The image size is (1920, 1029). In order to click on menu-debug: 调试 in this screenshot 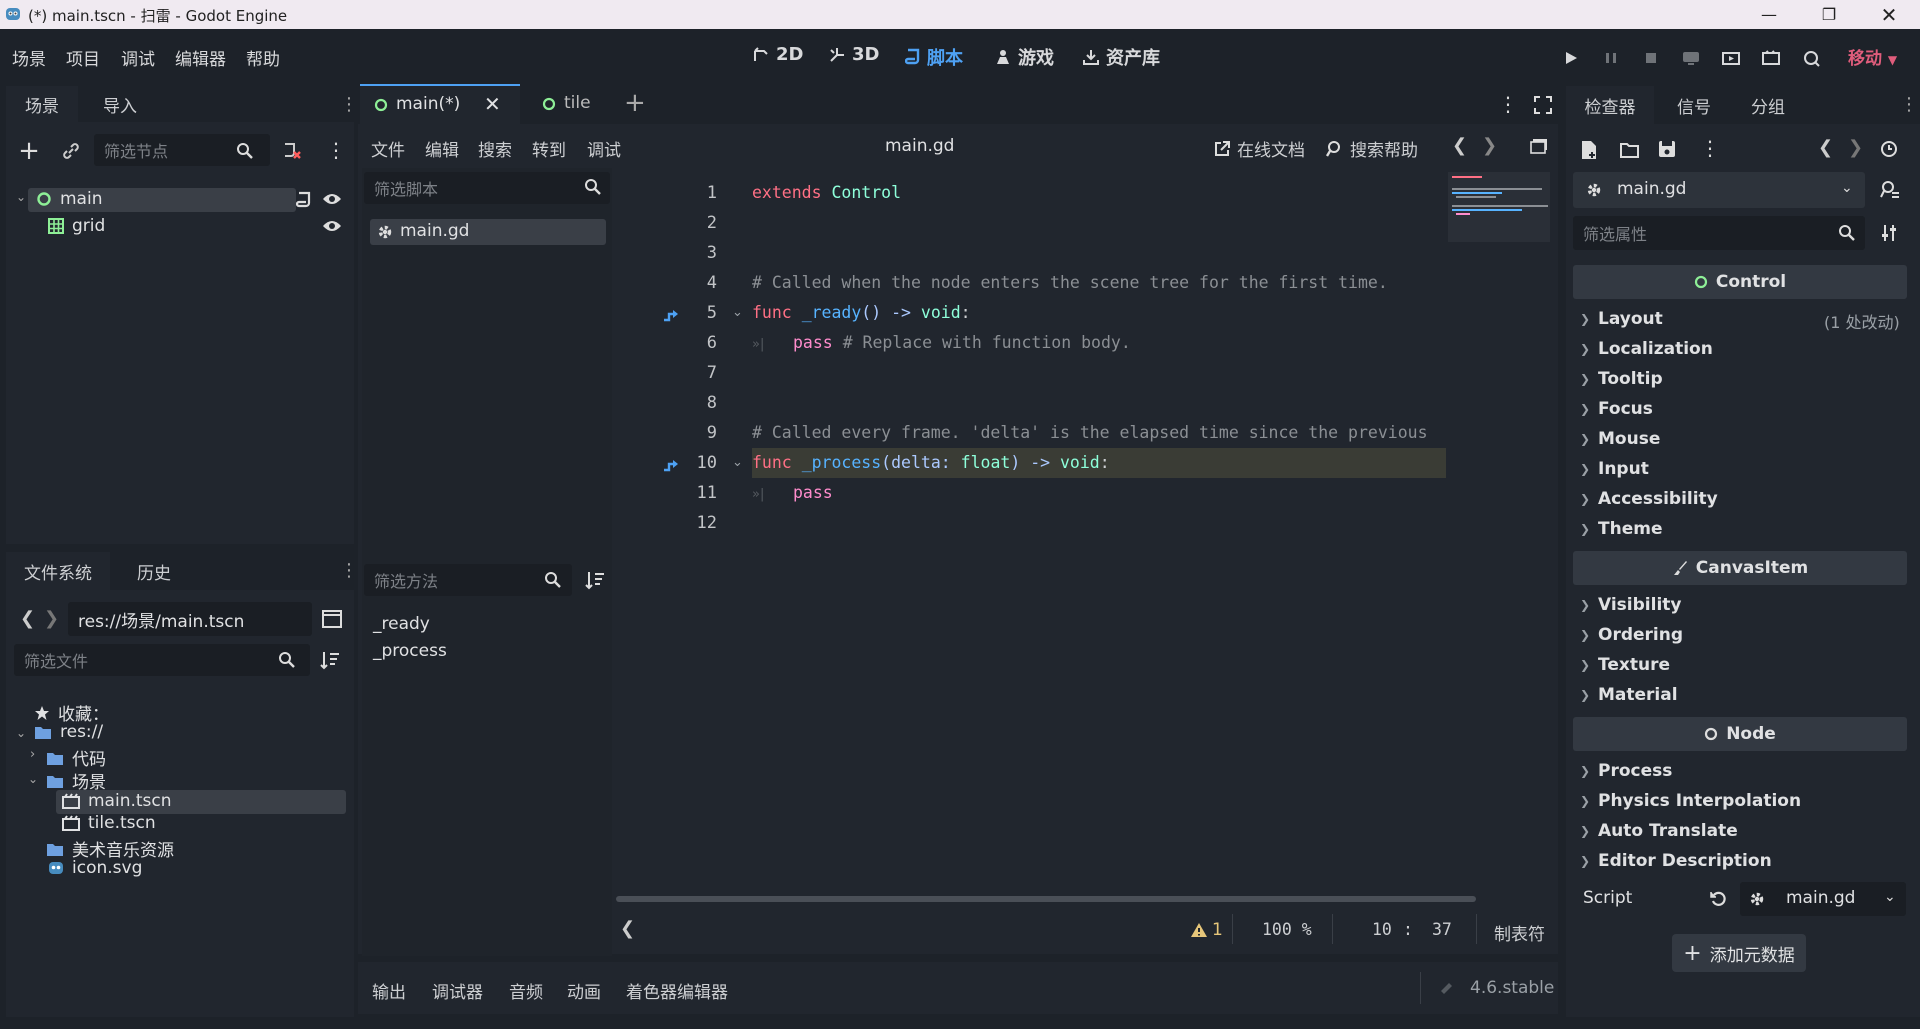, I will do `click(138, 57)`.